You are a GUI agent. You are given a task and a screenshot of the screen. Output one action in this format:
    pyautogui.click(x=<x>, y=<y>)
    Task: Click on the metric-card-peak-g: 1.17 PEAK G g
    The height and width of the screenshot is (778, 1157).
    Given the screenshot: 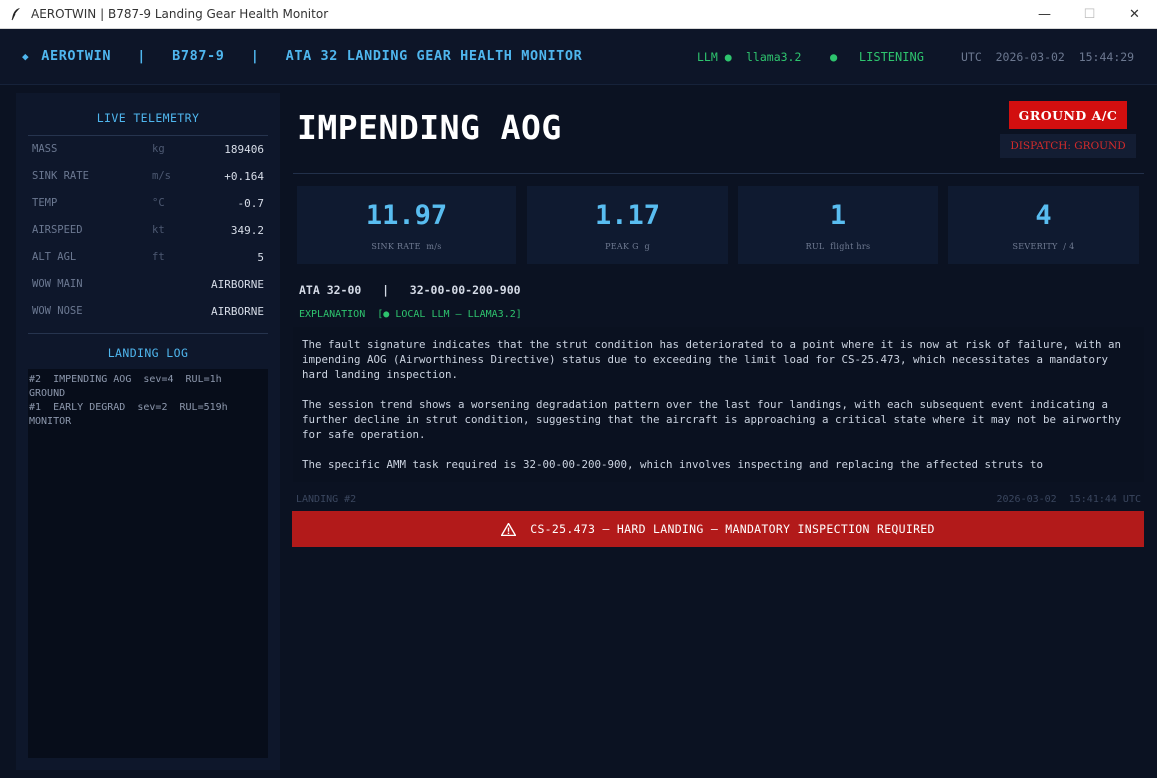 What is the action you would take?
    pyautogui.click(x=627, y=225)
    